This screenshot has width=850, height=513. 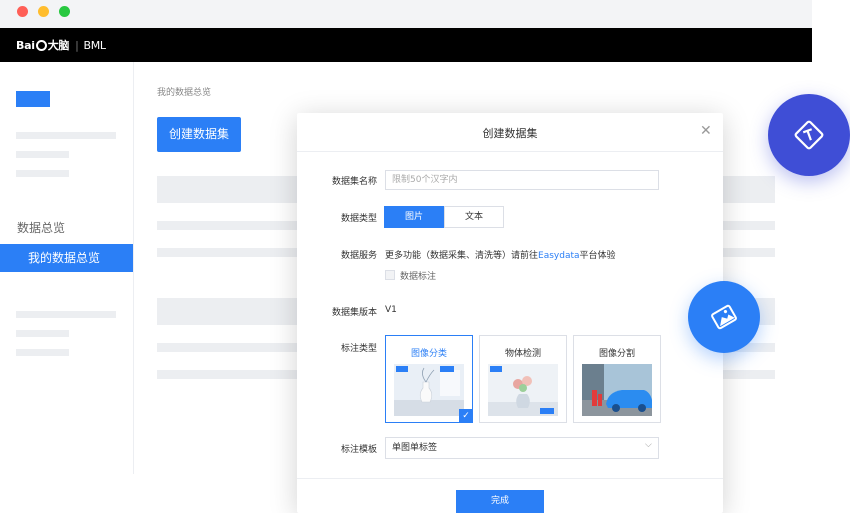 I want to click on annotation-template-select: 单图单标签, so click(x=522, y=448).